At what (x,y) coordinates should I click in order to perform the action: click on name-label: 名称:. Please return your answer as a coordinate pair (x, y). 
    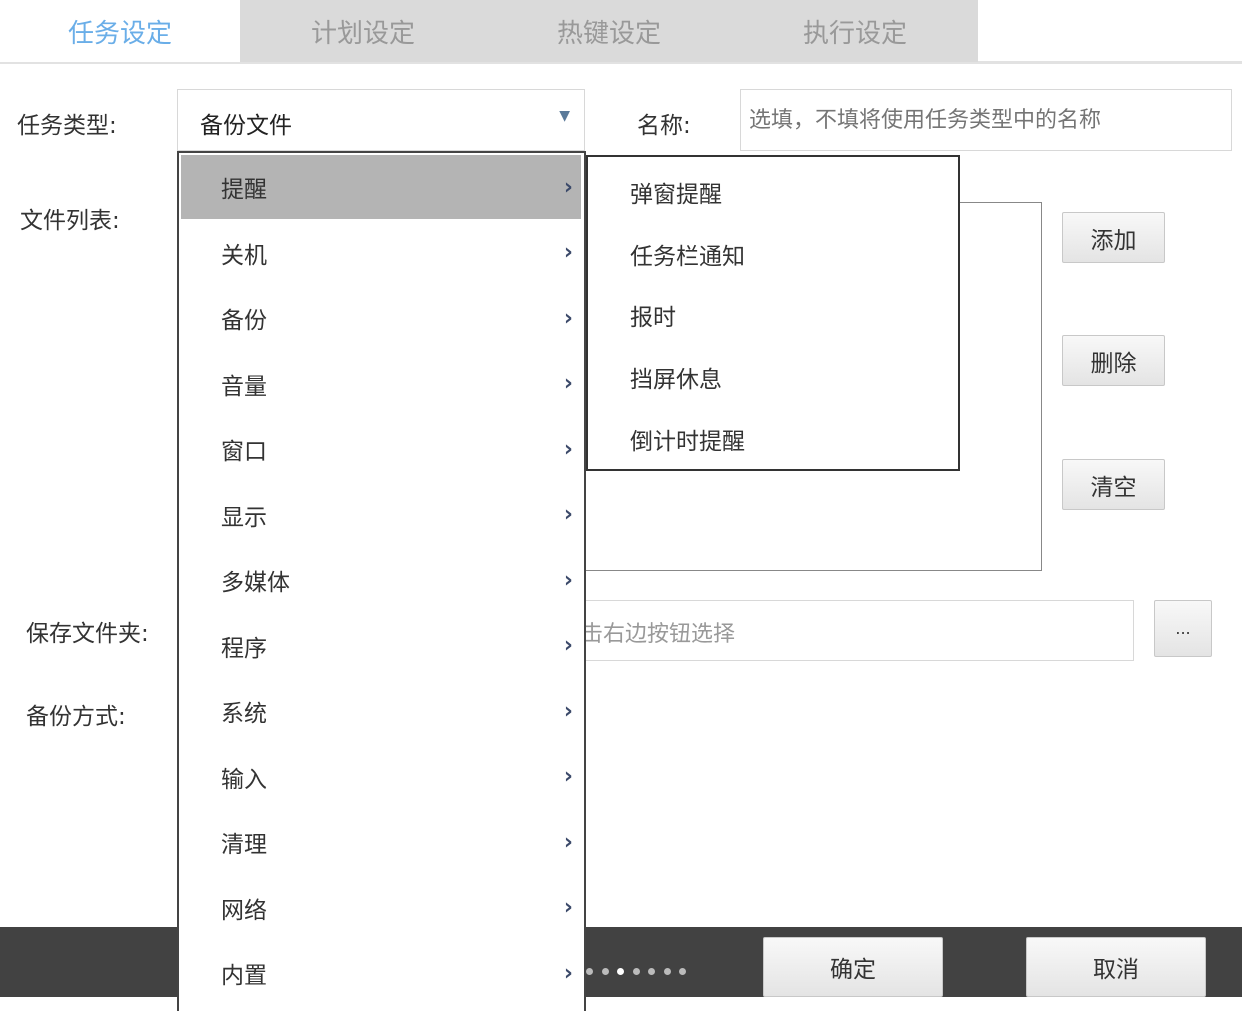
    Looking at the image, I should click on (664, 126).